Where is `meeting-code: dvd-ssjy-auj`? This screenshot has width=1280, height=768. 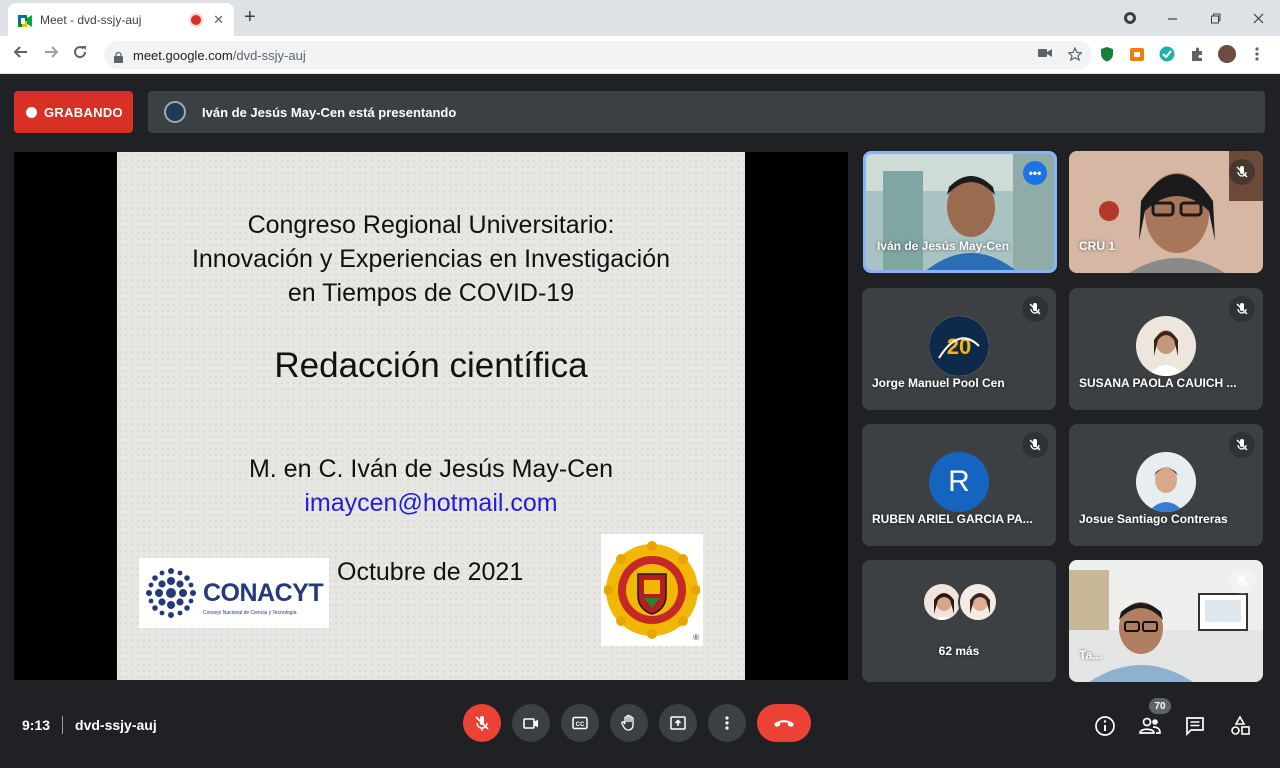
meeting-code: dvd-ssjy-auj is located at coordinates (116, 725).